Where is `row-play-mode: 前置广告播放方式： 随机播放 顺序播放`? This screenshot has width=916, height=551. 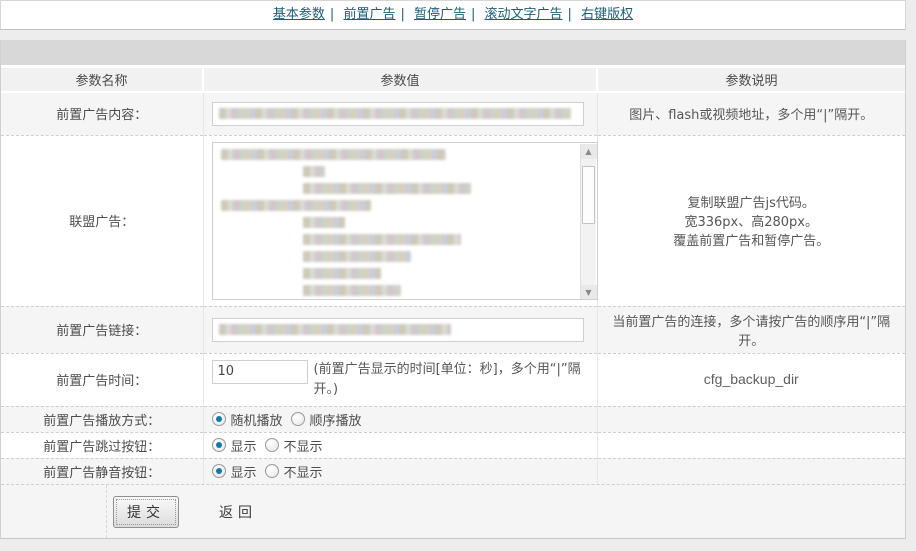 row-play-mode: 前置广告播放方式： 随机播放 顺序播放 is located at coordinates (453, 418).